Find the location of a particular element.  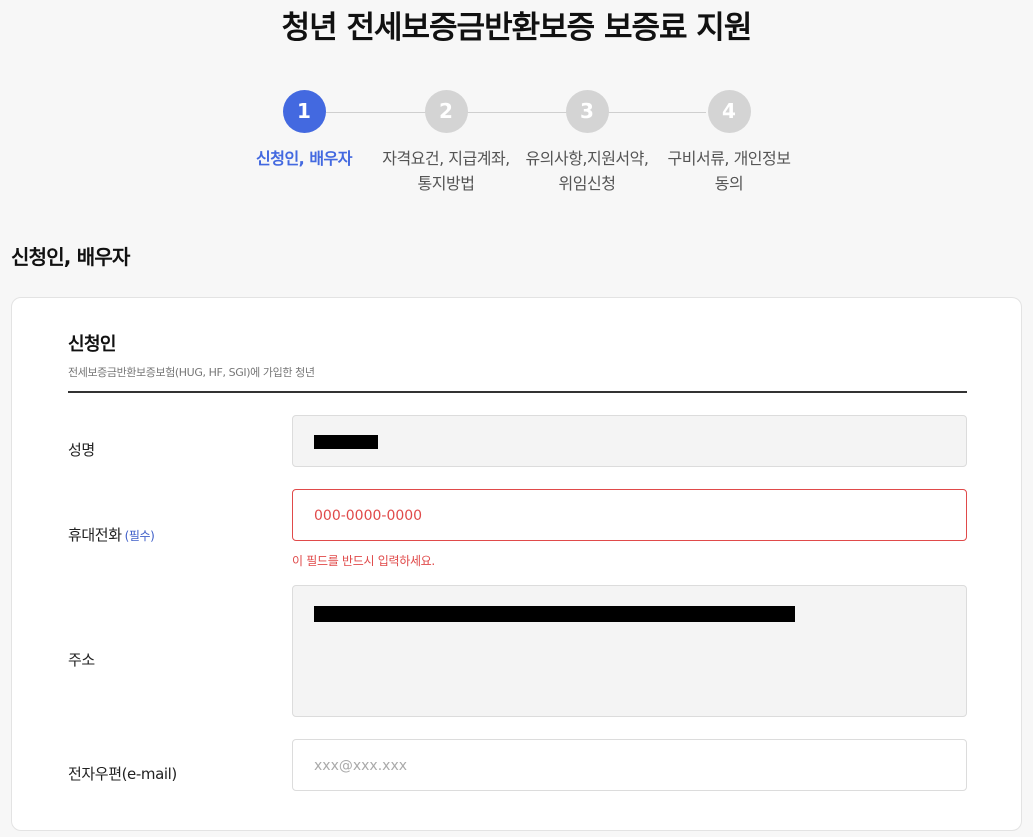

email-input: xxx@xxx.xxx is located at coordinates (629, 765).